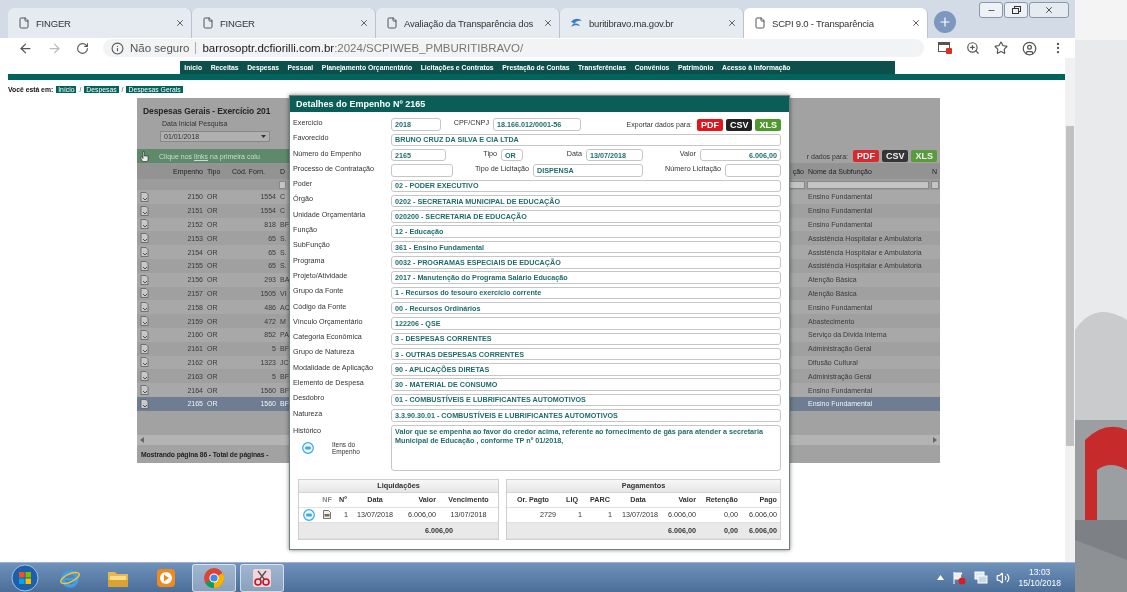 The width and height of the screenshot is (1127, 592). I want to click on hand-pointer-icon, so click(144, 156).